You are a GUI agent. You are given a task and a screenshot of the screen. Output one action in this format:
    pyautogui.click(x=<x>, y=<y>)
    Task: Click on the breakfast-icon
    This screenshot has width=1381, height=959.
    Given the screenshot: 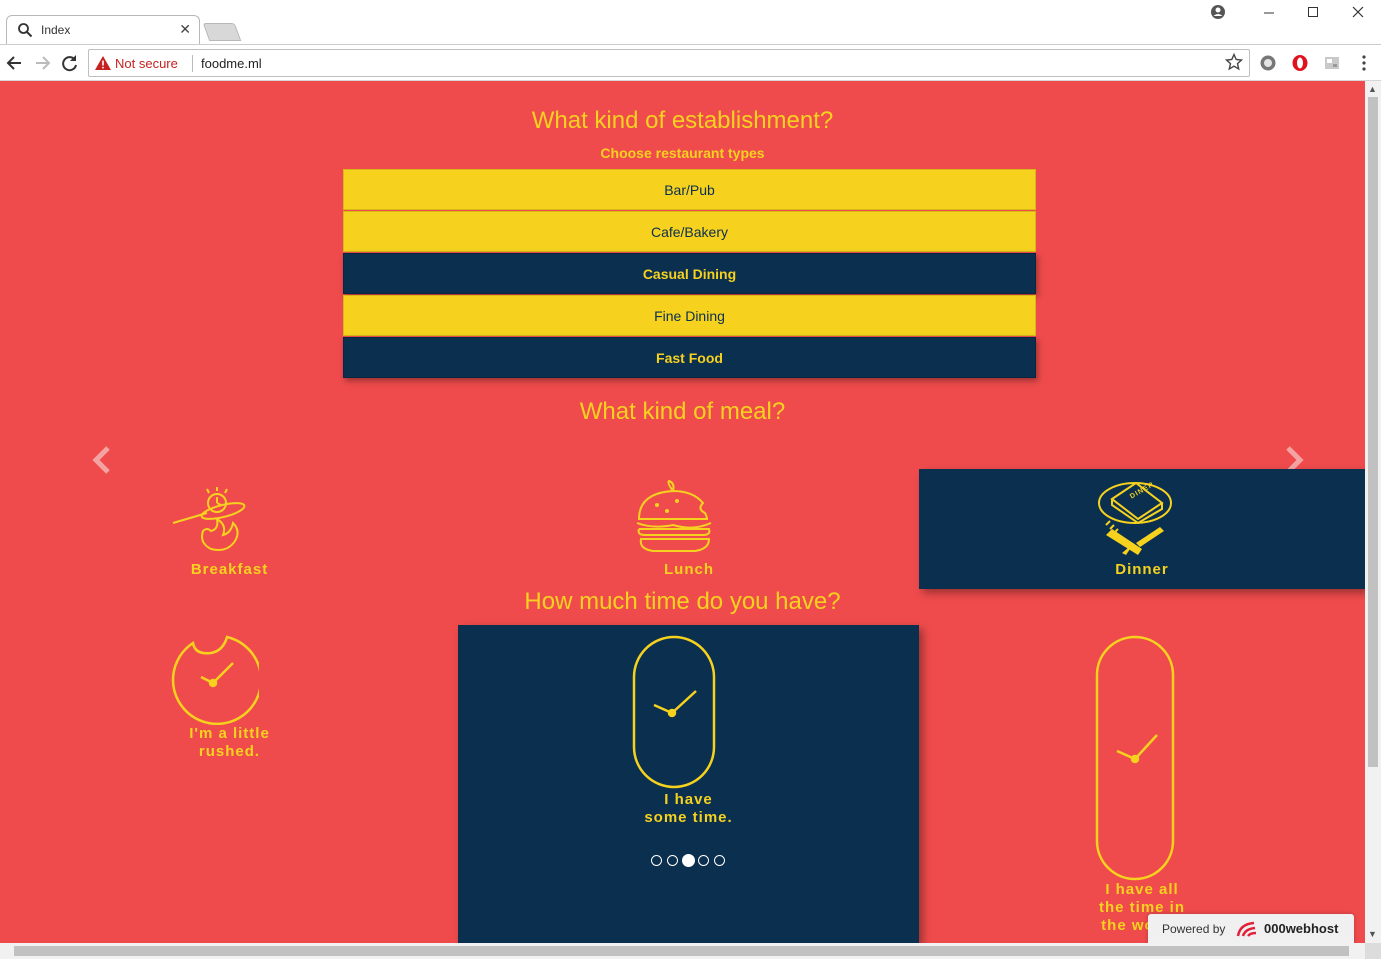 What is the action you would take?
    pyautogui.click(x=209, y=519)
    